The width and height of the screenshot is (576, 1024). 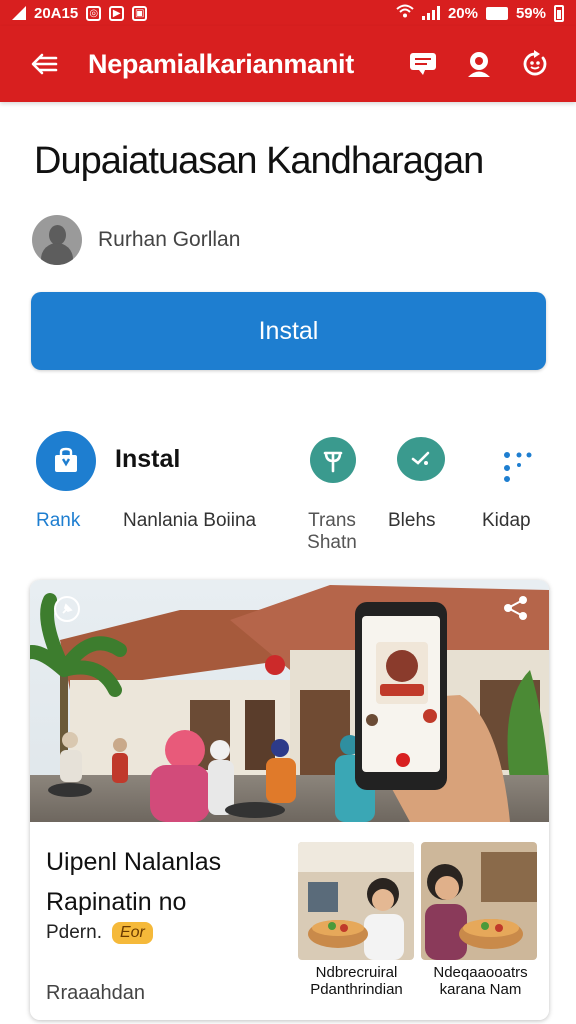 I want to click on notification-icon: ◎, so click(x=94, y=13).